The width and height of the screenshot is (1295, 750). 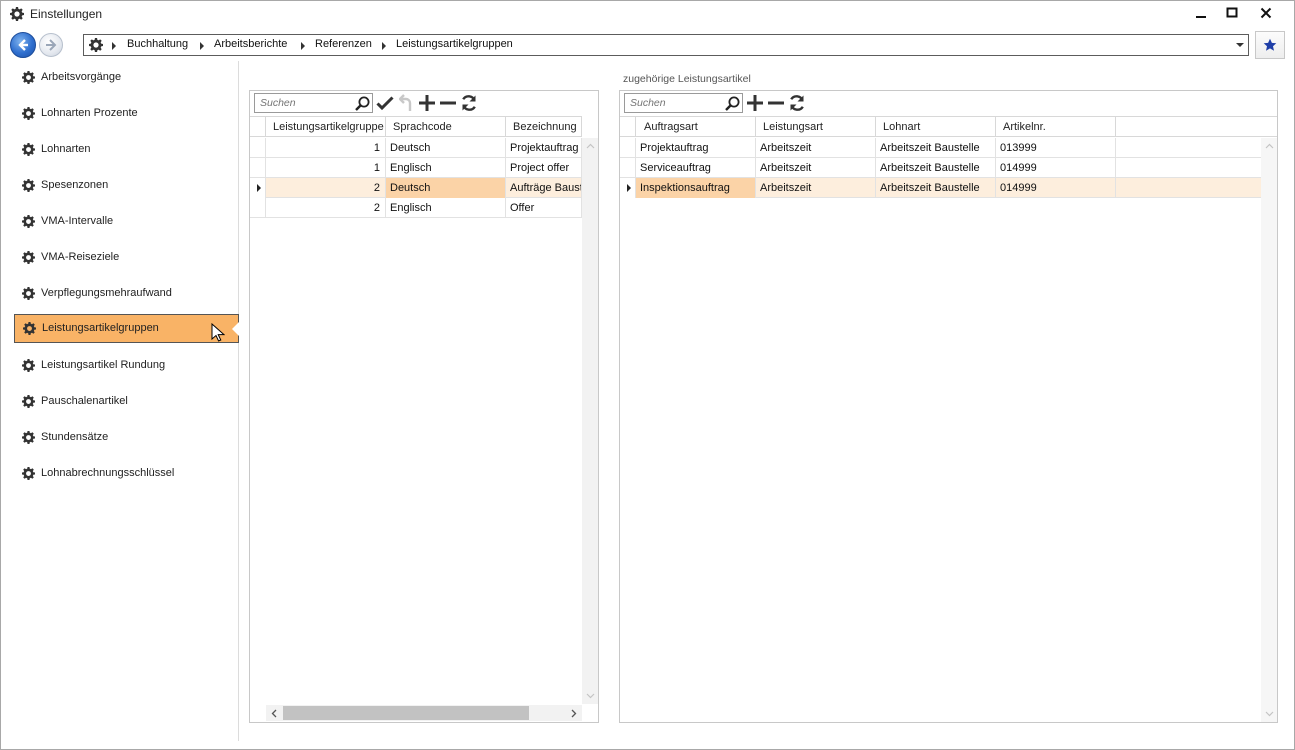 What do you see at coordinates (326, 127) in the screenshot?
I see `column-header: Leistungsartikelgruppe` at bounding box center [326, 127].